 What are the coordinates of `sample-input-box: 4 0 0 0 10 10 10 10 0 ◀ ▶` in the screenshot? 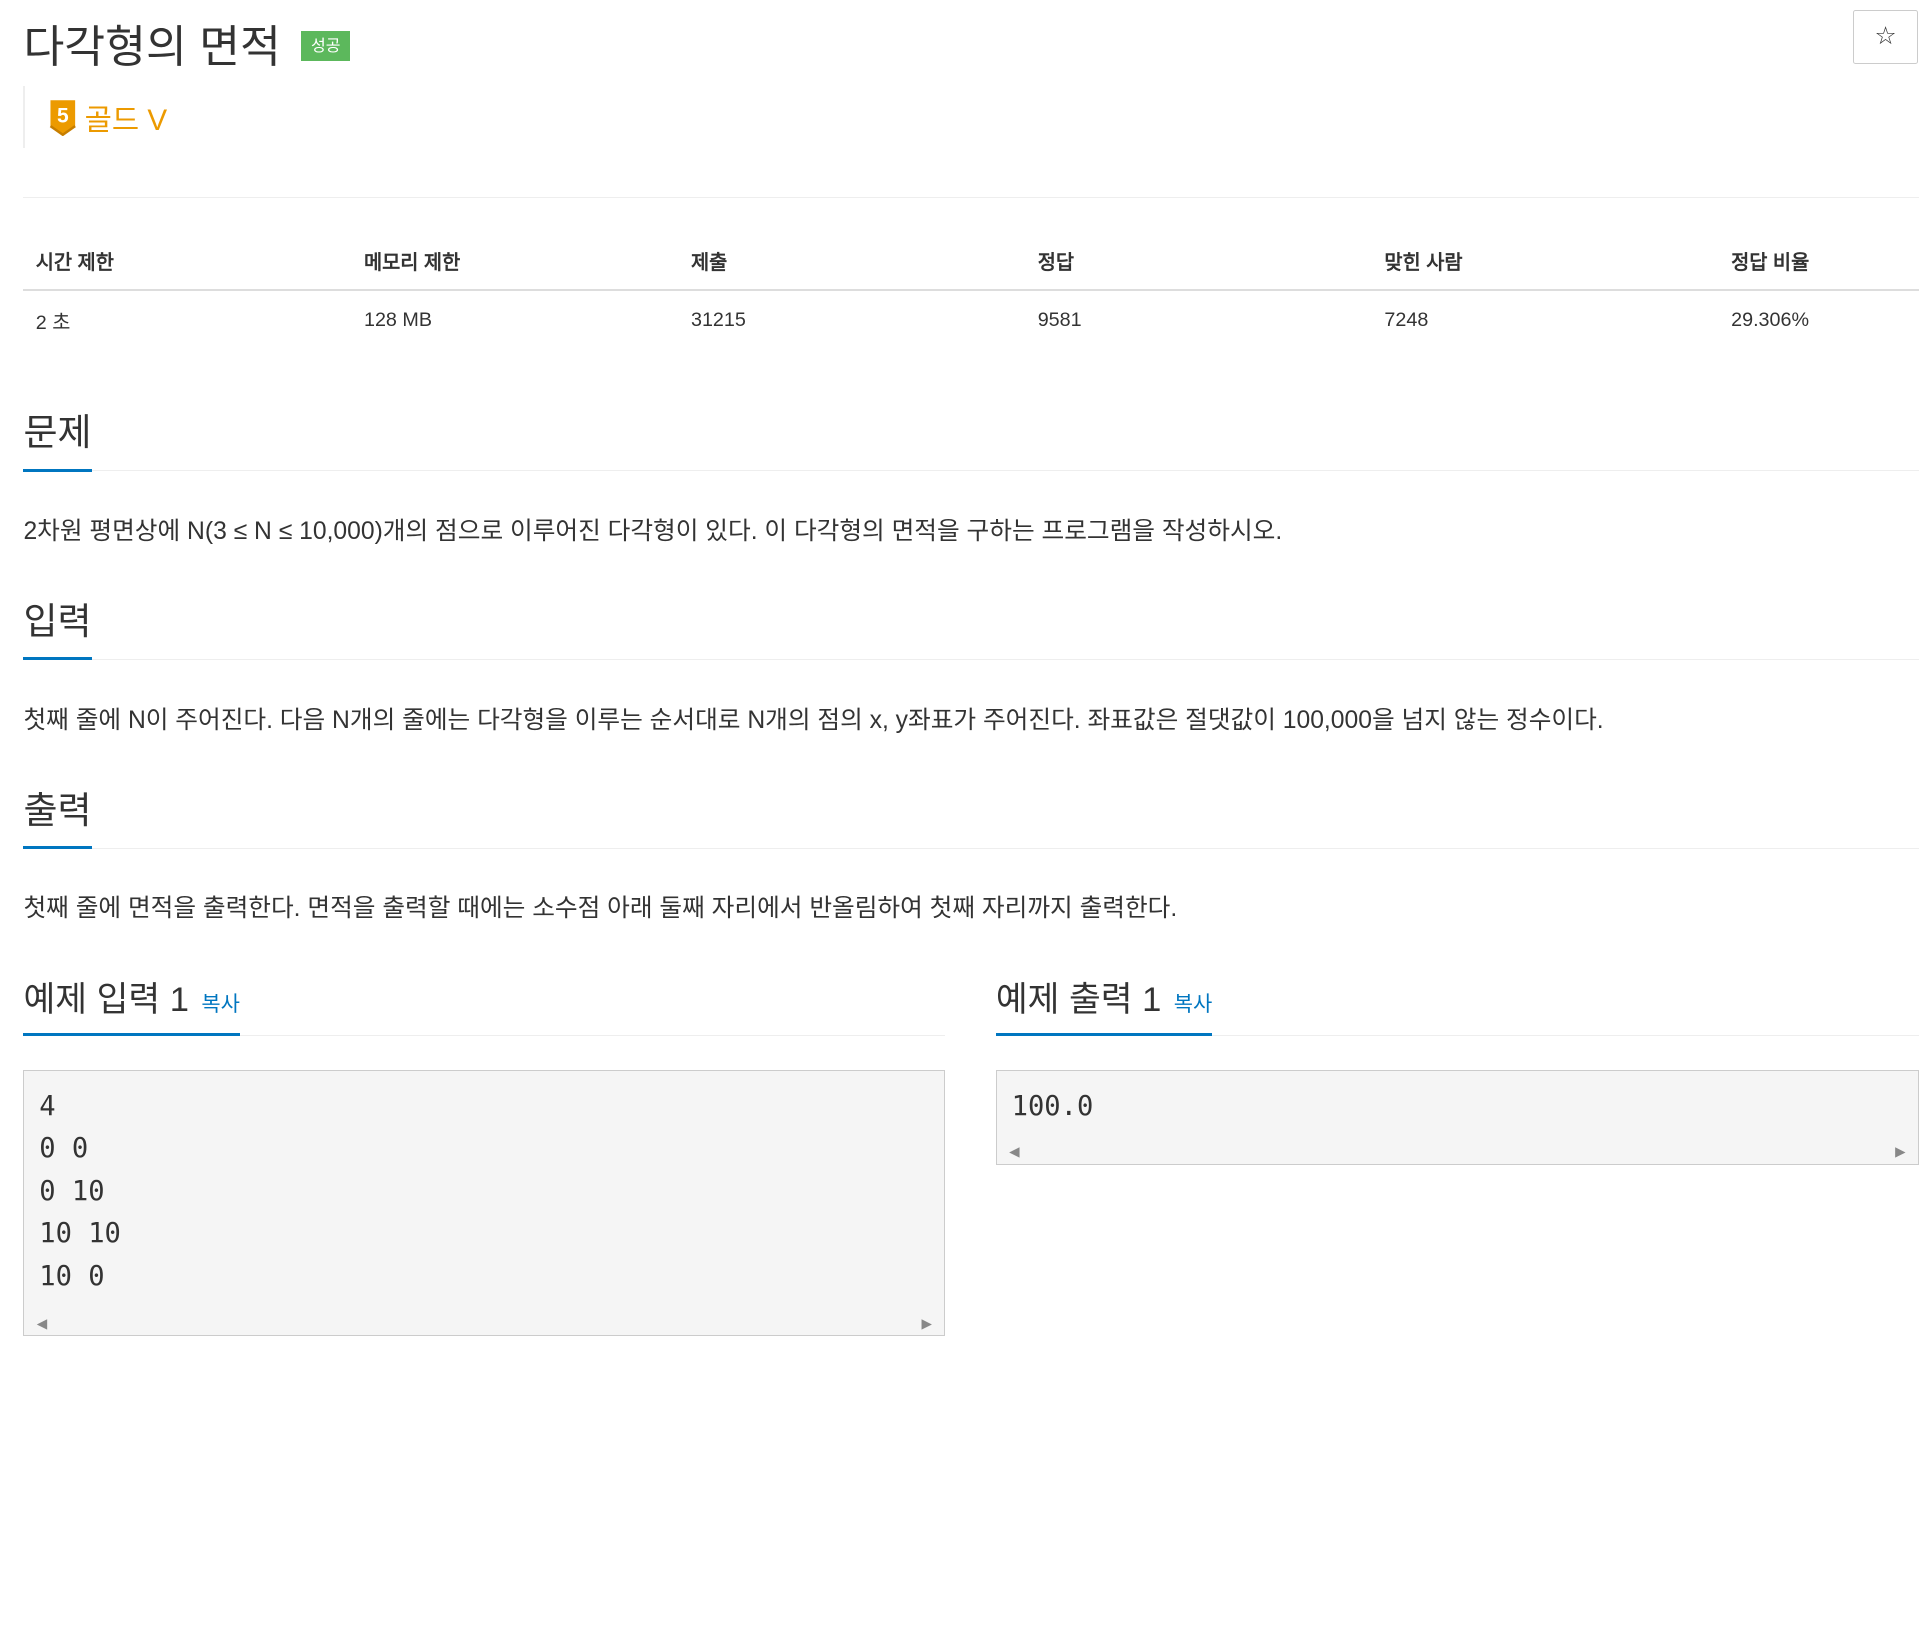 It's located at (484, 1203).